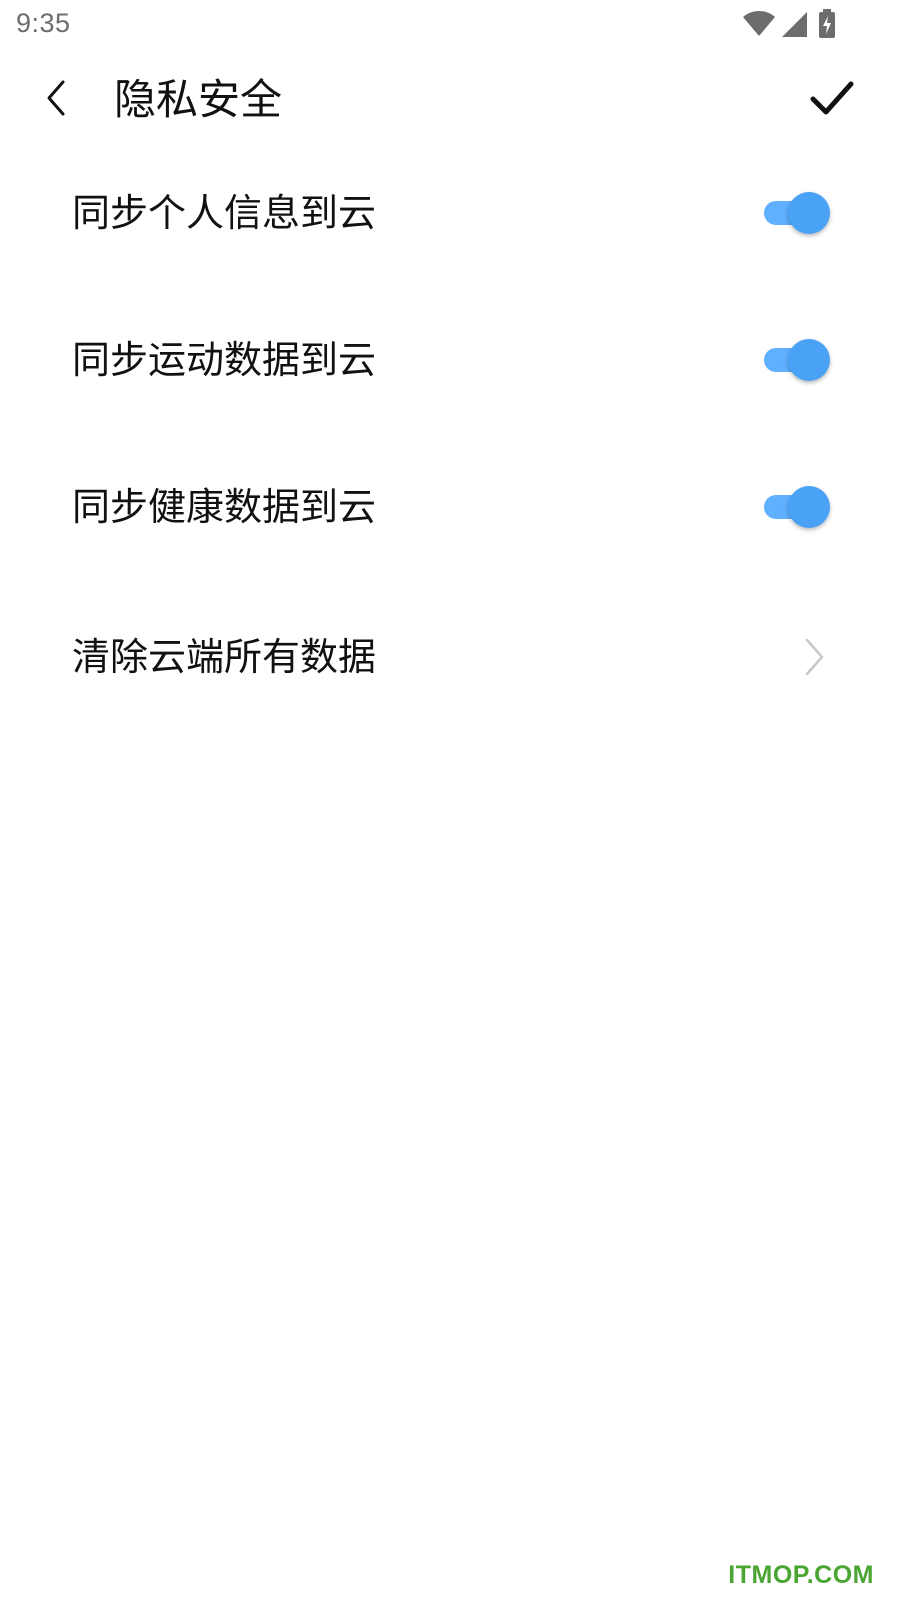 Image resolution: width=900 pixels, height=1600 pixels. What do you see at coordinates (224, 657) in the screenshot?
I see `setting-label: 清除云端所有数据` at bounding box center [224, 657].